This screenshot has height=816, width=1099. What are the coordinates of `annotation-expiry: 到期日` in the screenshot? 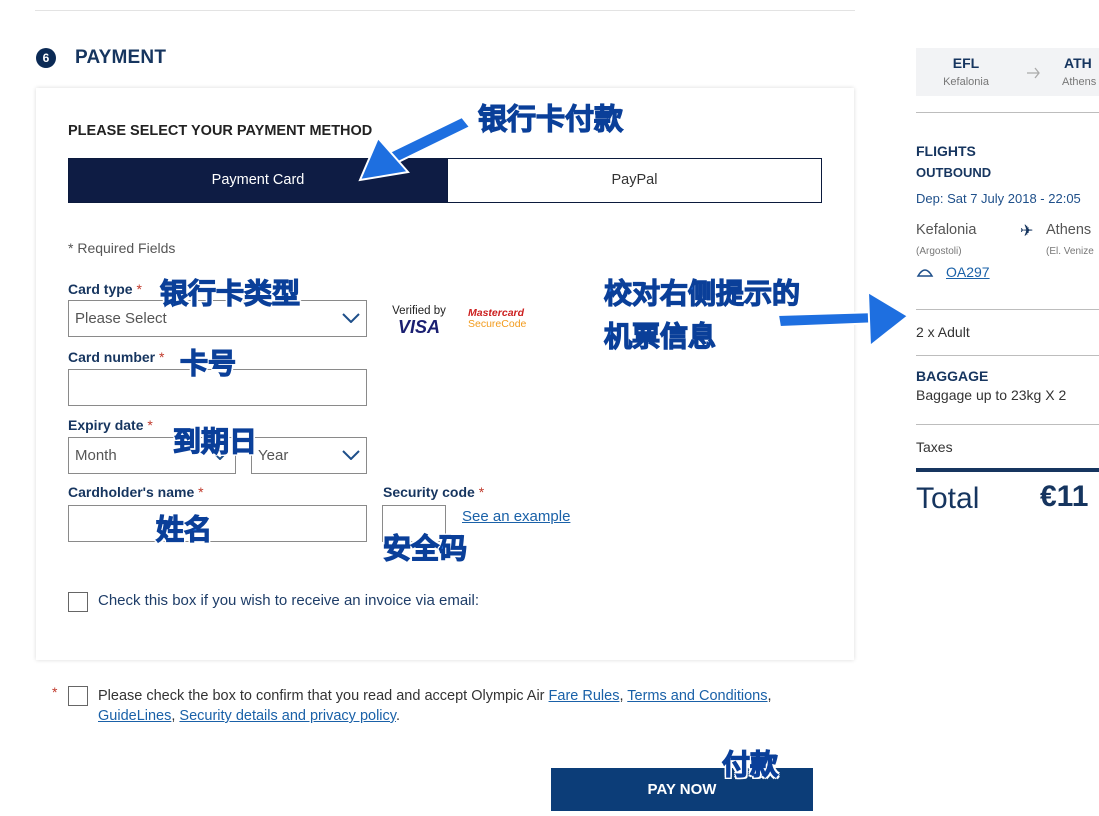 It's located at (215, 441).